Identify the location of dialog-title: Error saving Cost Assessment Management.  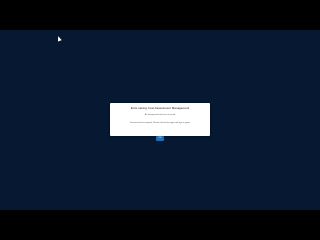
(160, 108).